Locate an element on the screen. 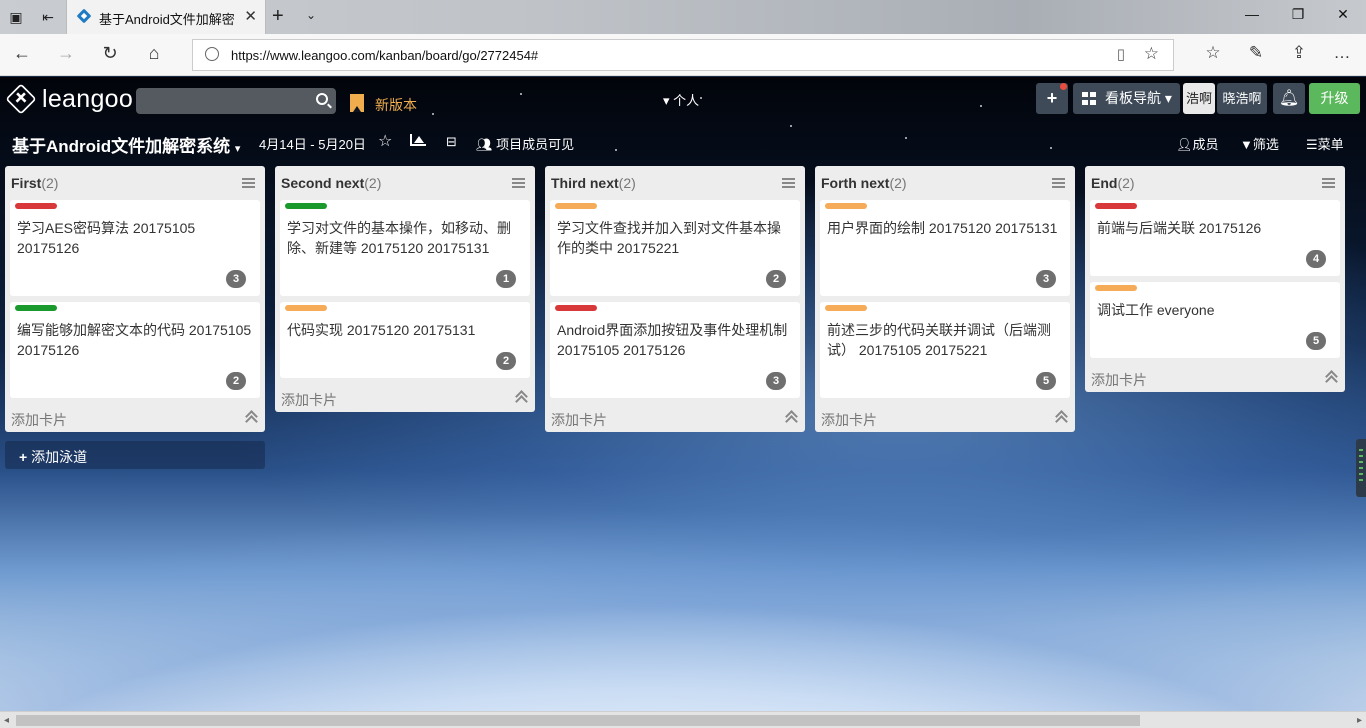  close-icon: ✕ is located at coordinates (250, 16).